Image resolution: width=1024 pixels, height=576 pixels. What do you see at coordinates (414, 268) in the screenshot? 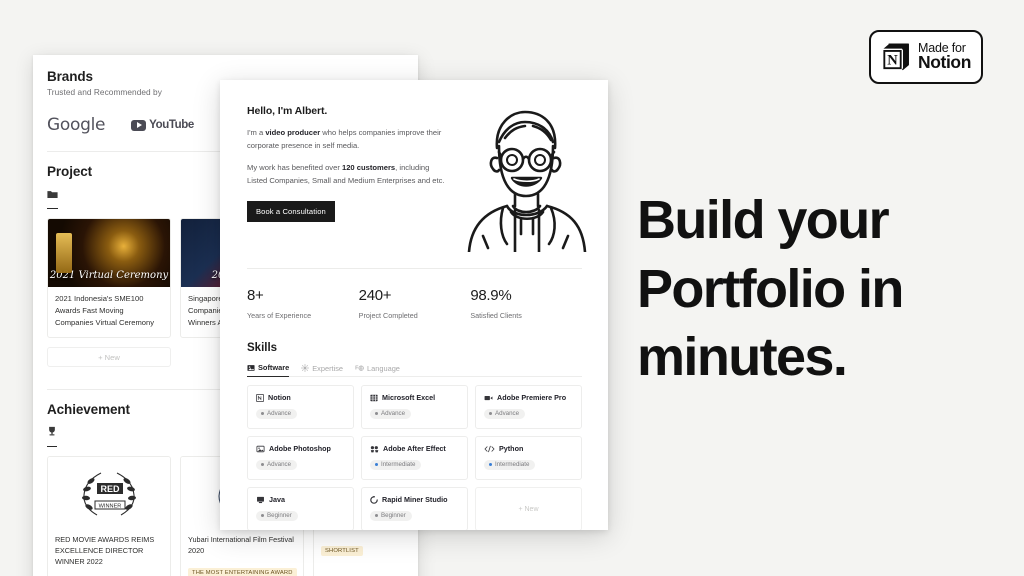
I see `divider` at bounding box center [414, 268].